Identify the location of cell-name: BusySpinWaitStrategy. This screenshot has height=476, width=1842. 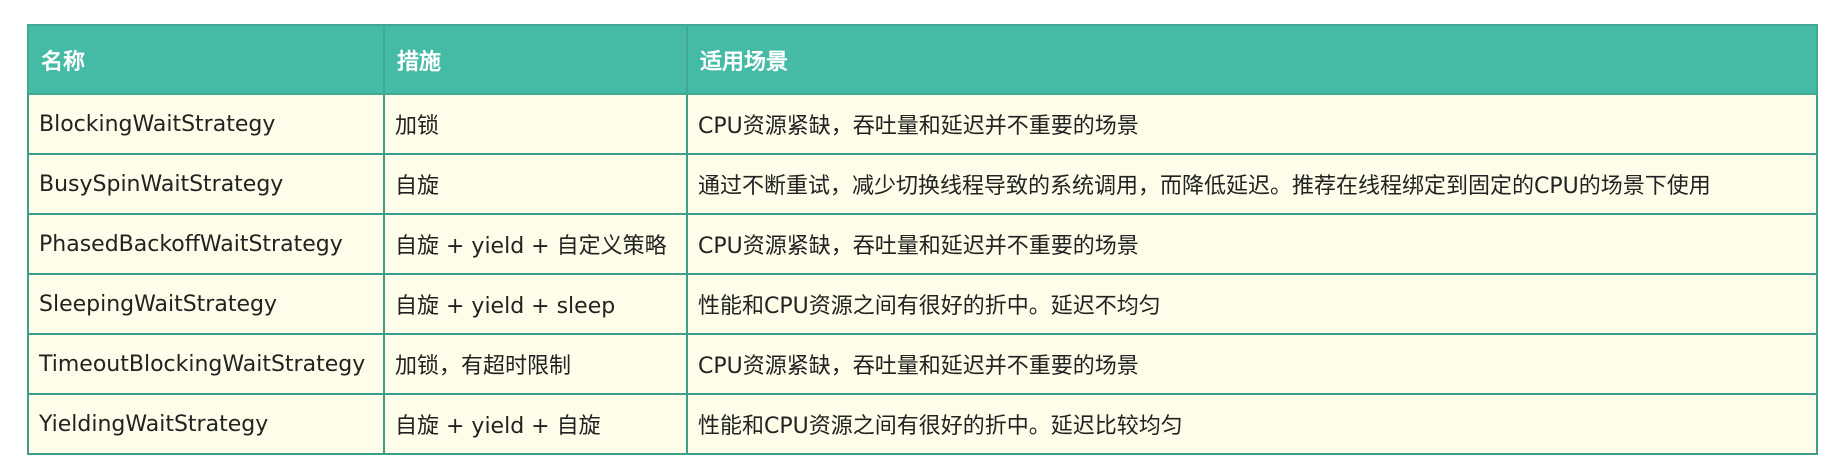
(206, 184).